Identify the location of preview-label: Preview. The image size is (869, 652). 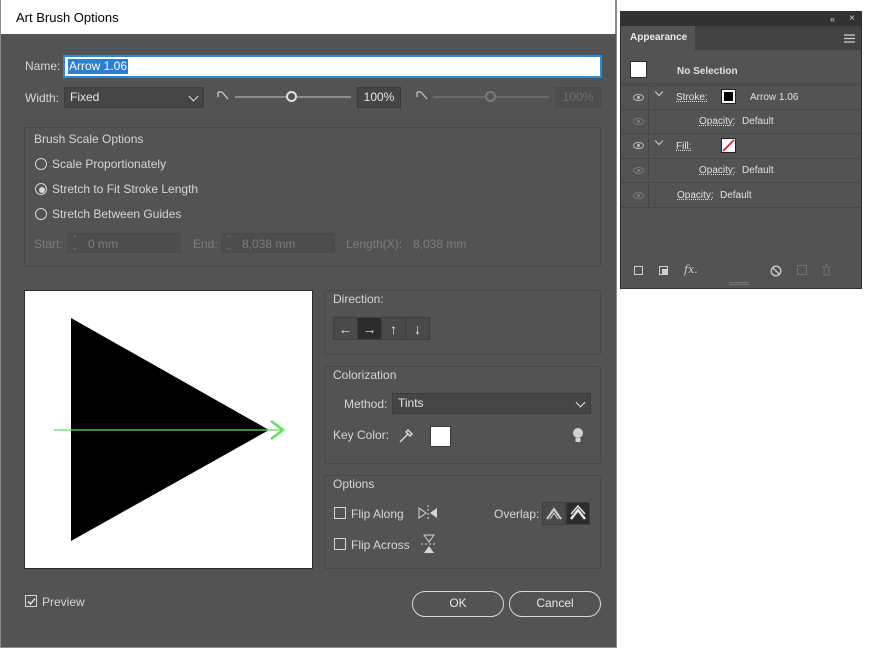
(63, 602).